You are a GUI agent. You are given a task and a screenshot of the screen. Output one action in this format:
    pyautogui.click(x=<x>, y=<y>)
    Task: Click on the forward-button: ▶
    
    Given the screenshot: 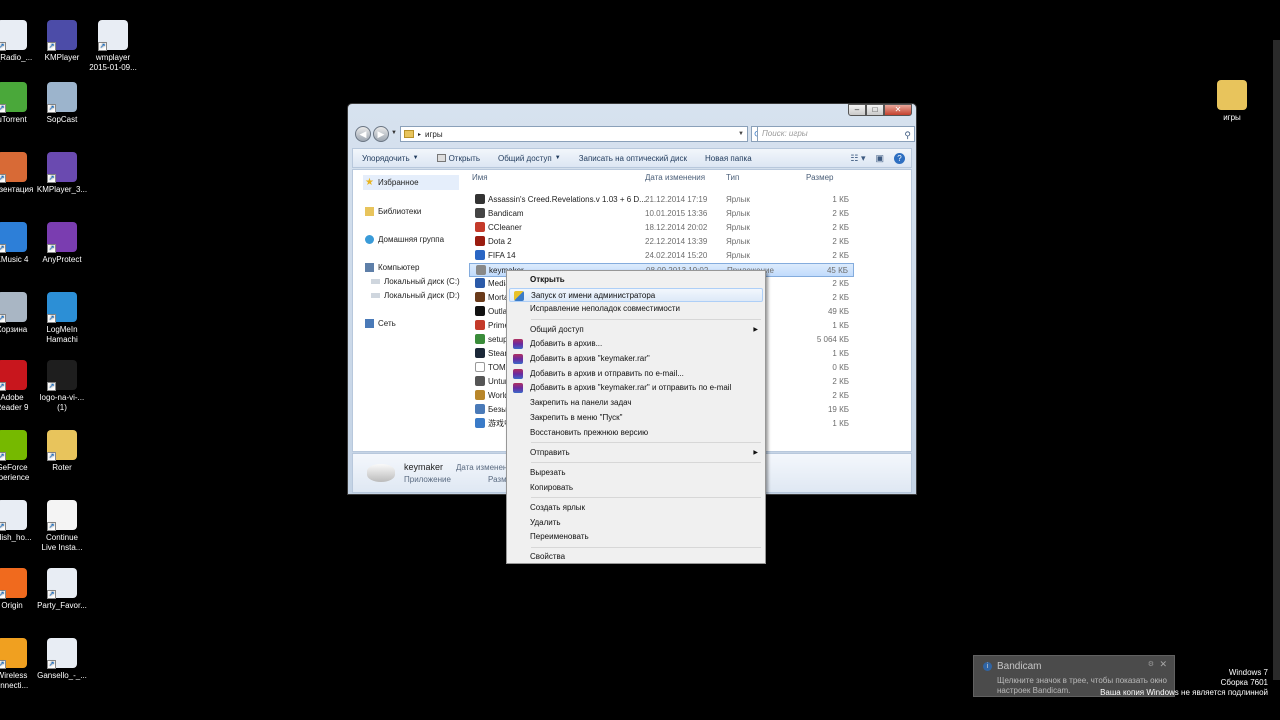 What is the action you would take?
    pyautogui.click(x=381, y=134)
    